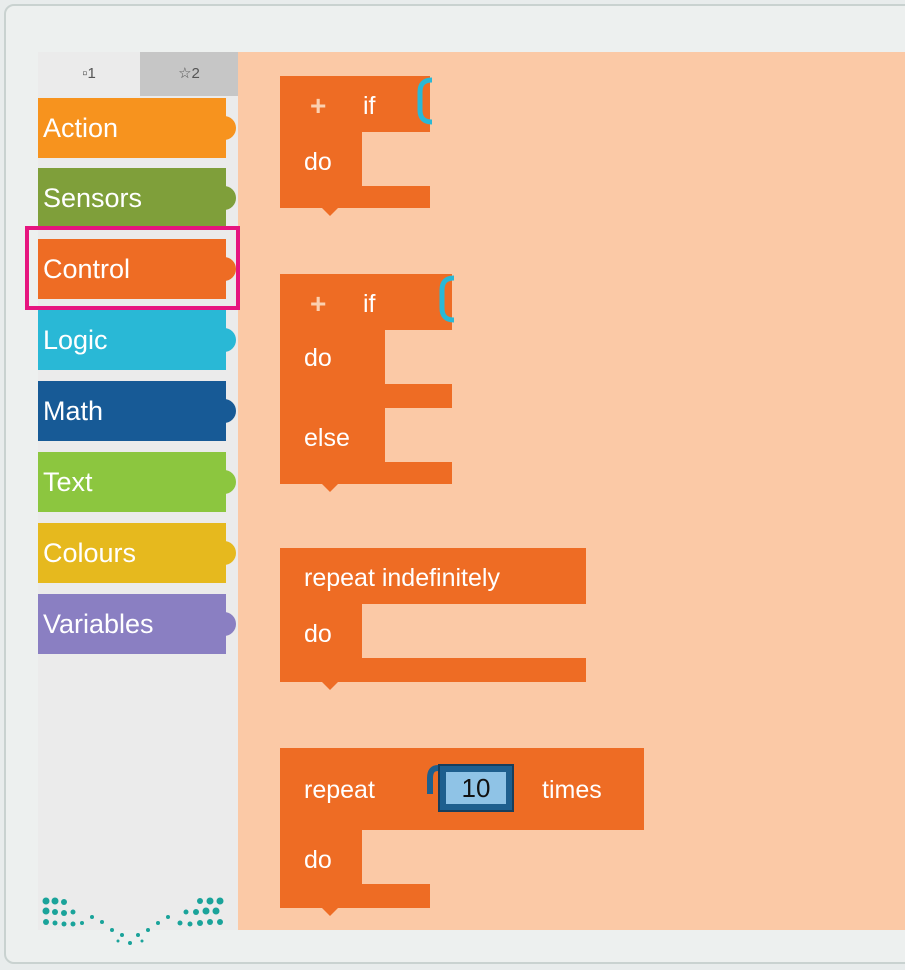 The height and width of the screenshot is (970, 905). I want to click on category-variables-label: Variables, so click(98, 624).